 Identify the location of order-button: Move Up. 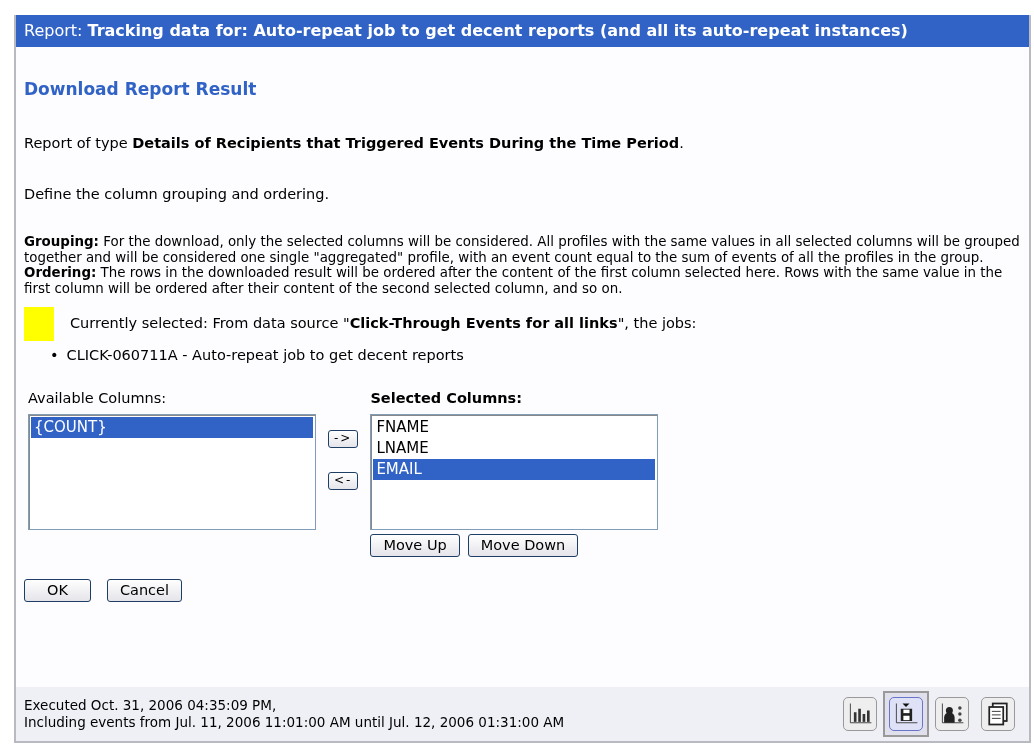
(415, 546).